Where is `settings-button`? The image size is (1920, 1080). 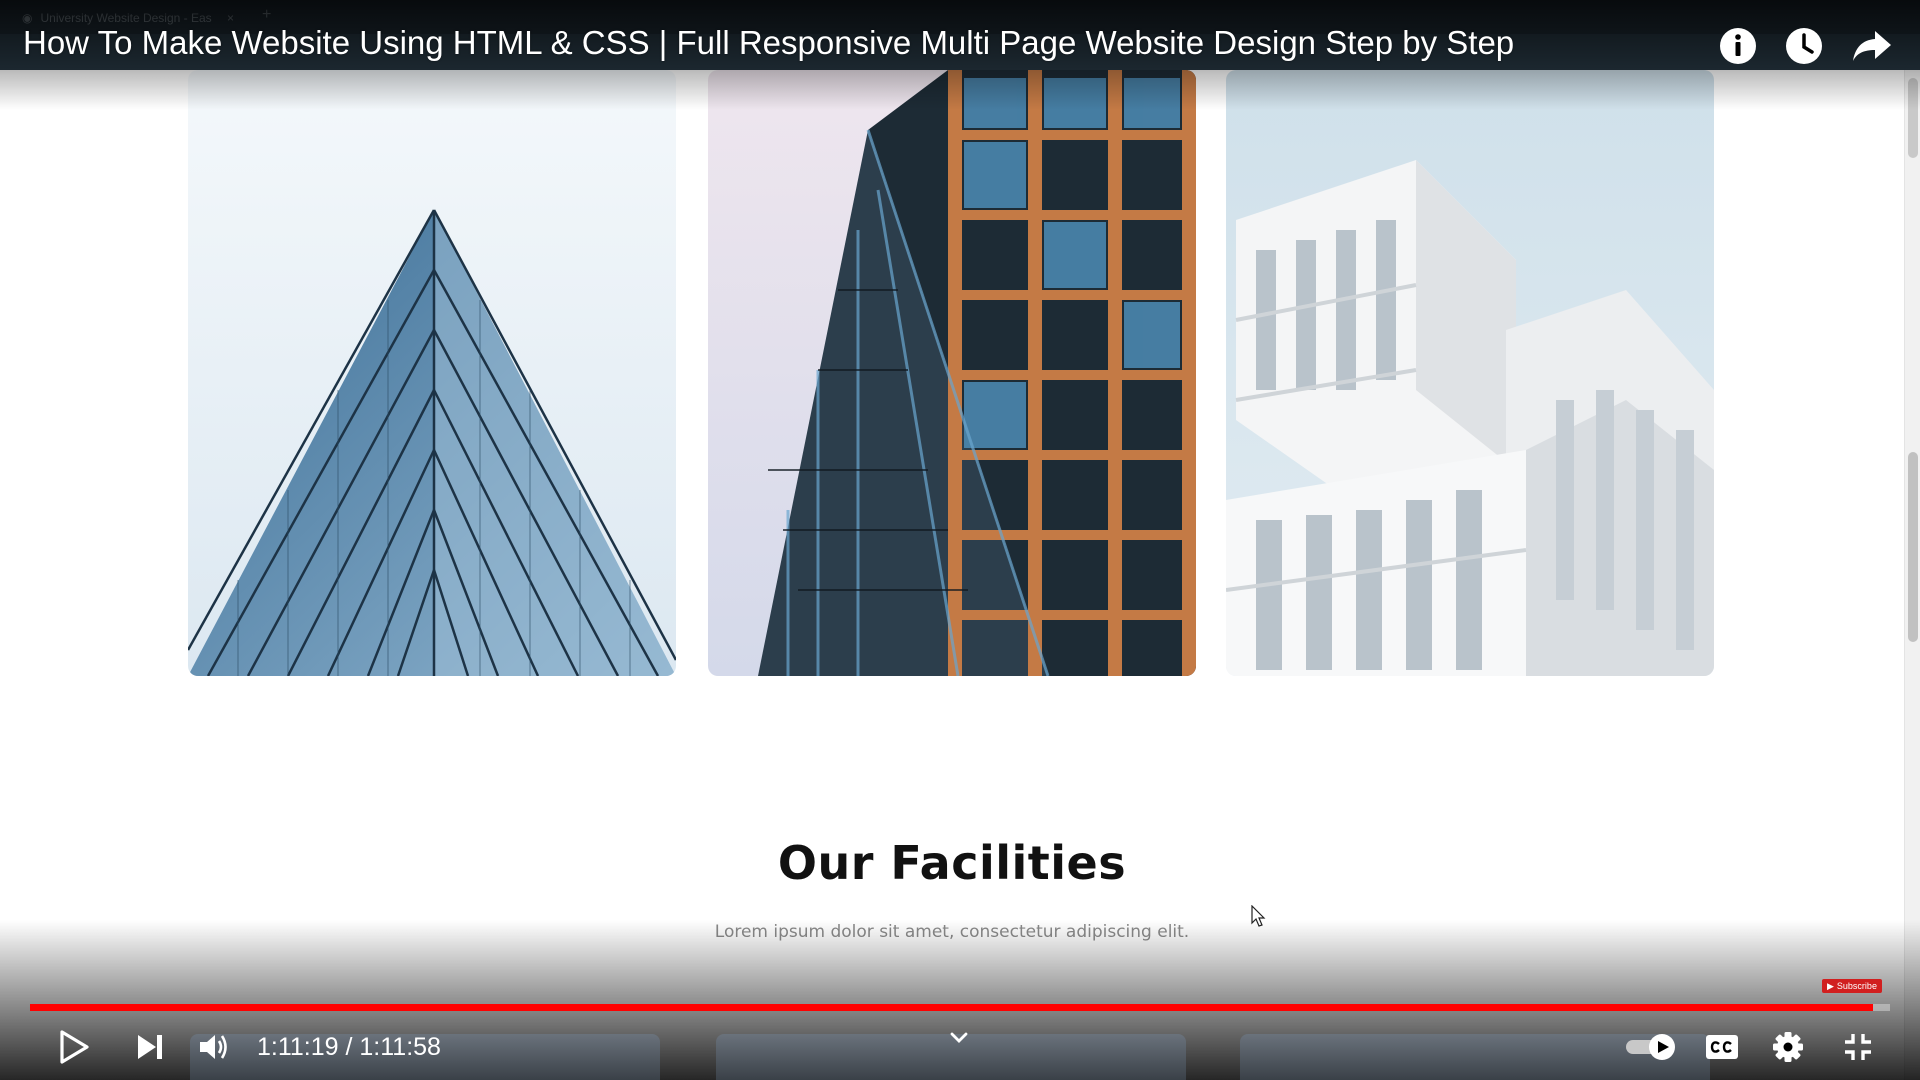
settings-button is located at coordinates (1788, 1047).